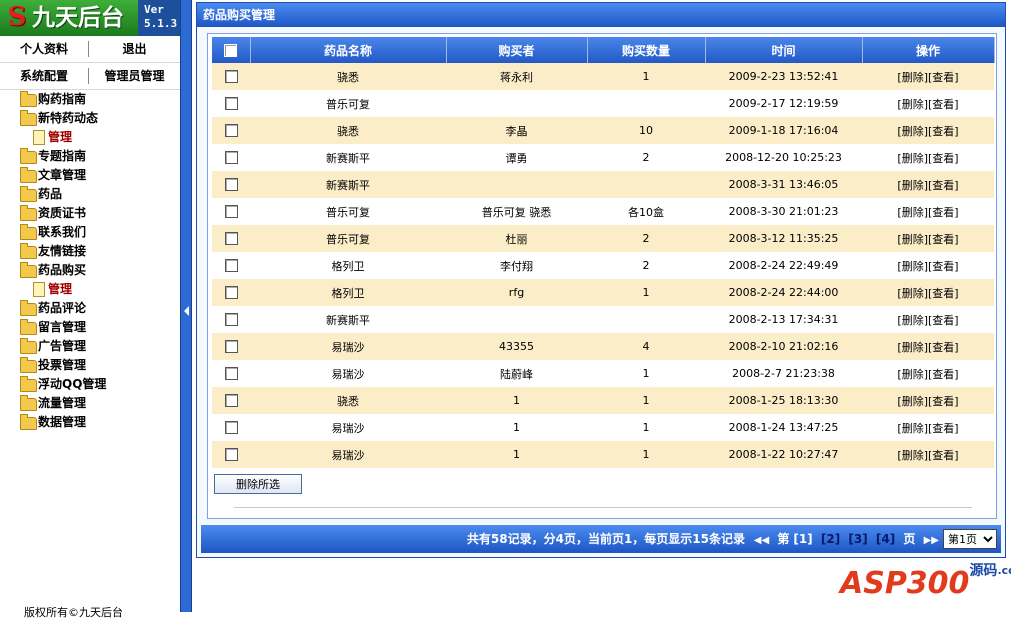 Image resolution: width=1011 pixels, height=620 pixels. I want to click on cell-drug-name: 普乐可复, so click(348, 103).